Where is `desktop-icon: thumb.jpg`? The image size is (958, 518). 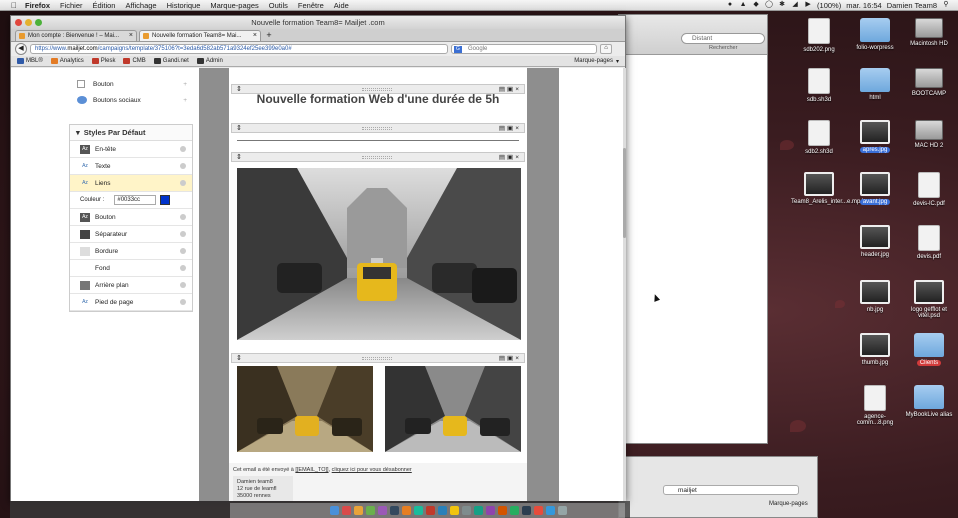
desktop-icon: thumb.jpg is located at coordinates (875, 349).